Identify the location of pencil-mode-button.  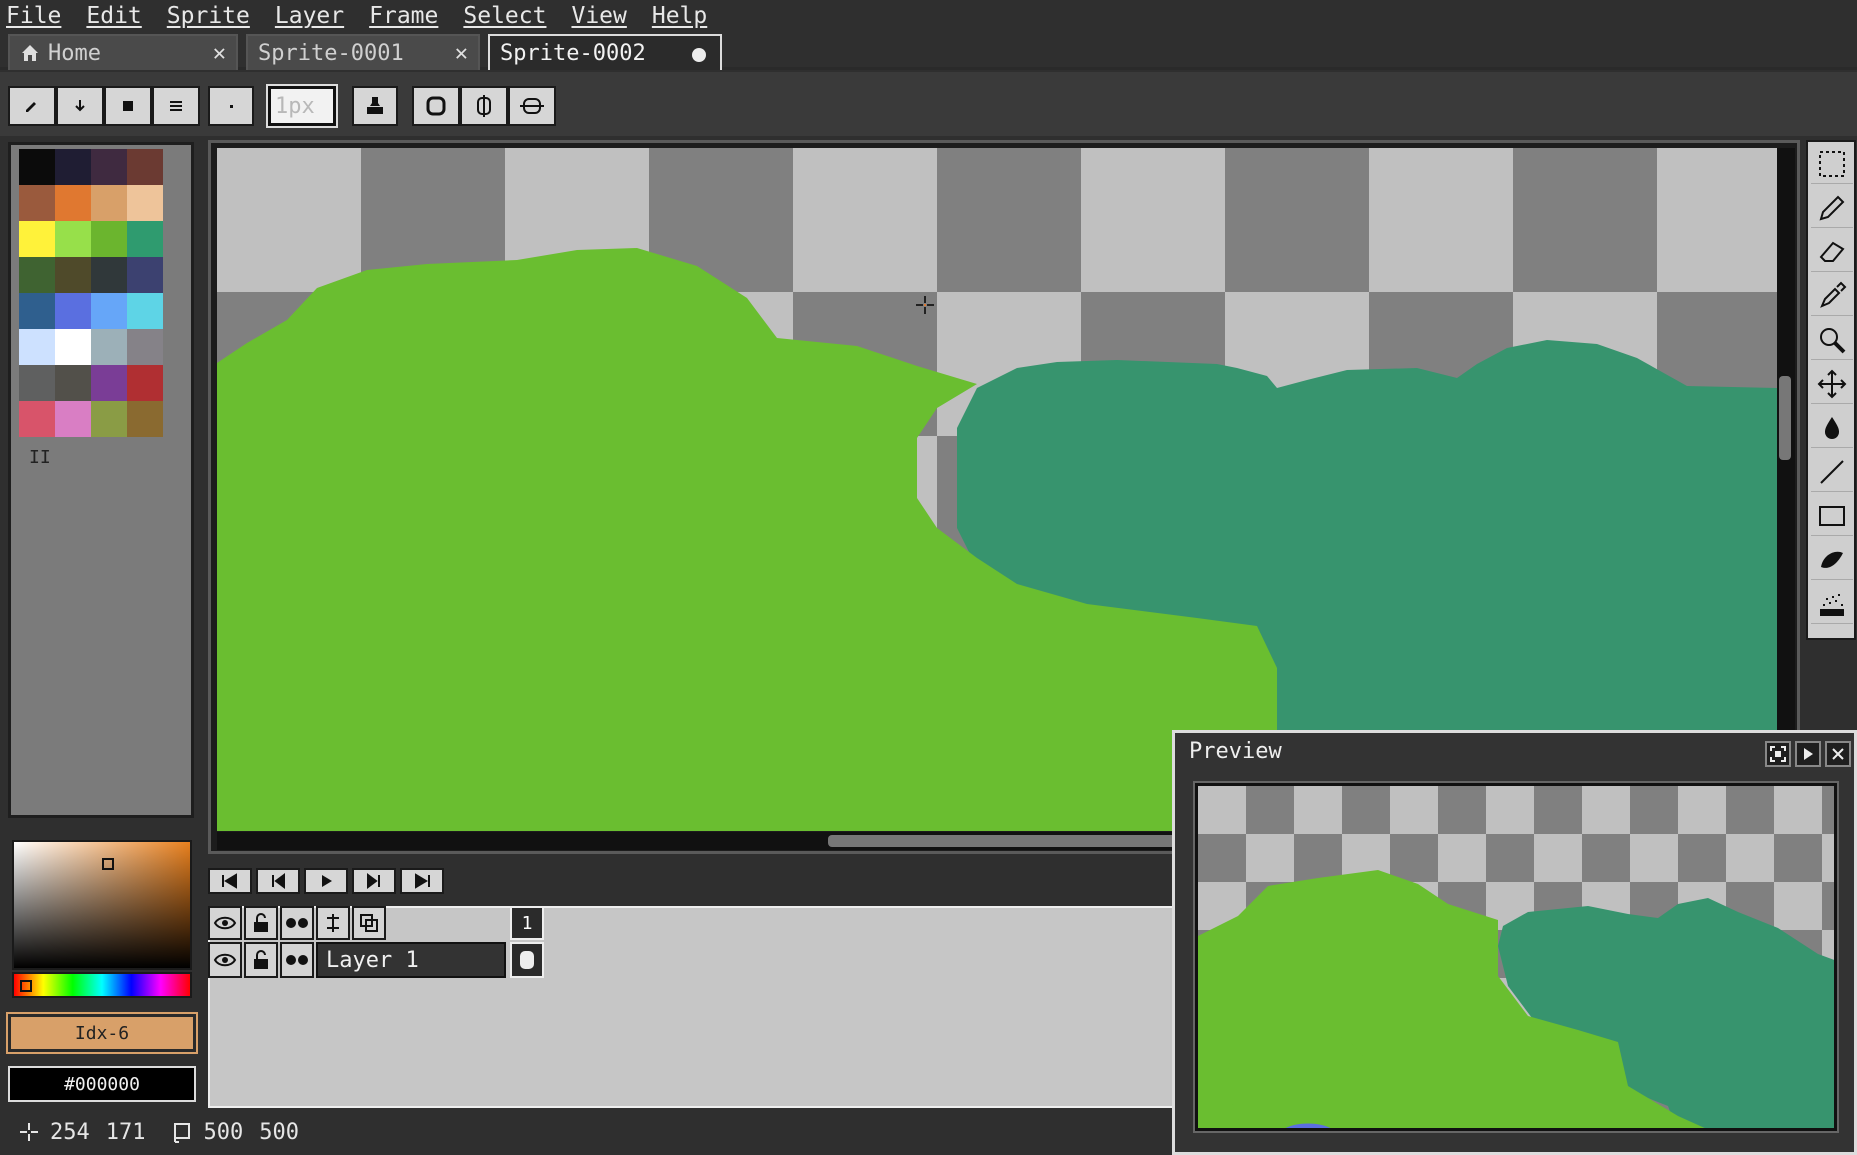
(32, 106).